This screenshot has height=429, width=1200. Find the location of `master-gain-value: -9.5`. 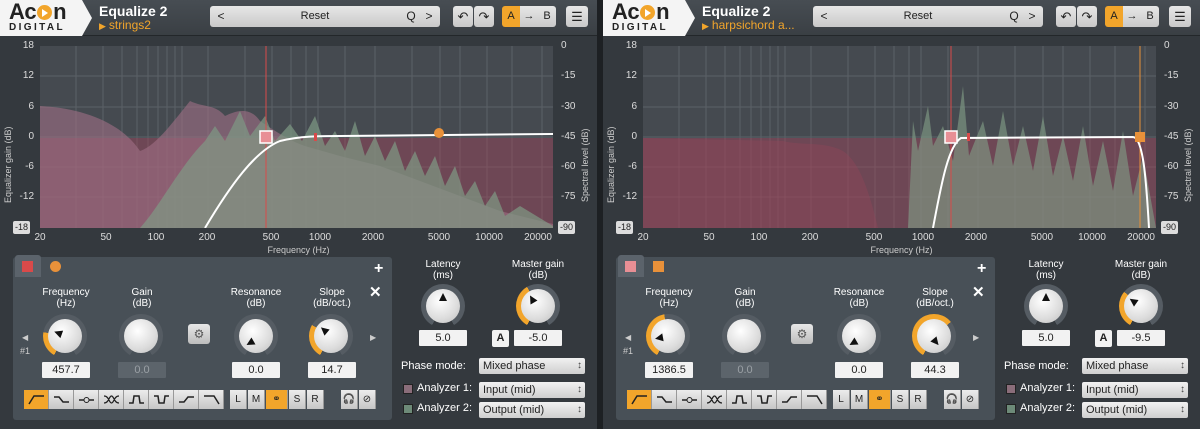

master-gain-value: -9.5 is located at coordinates (1141, 338).